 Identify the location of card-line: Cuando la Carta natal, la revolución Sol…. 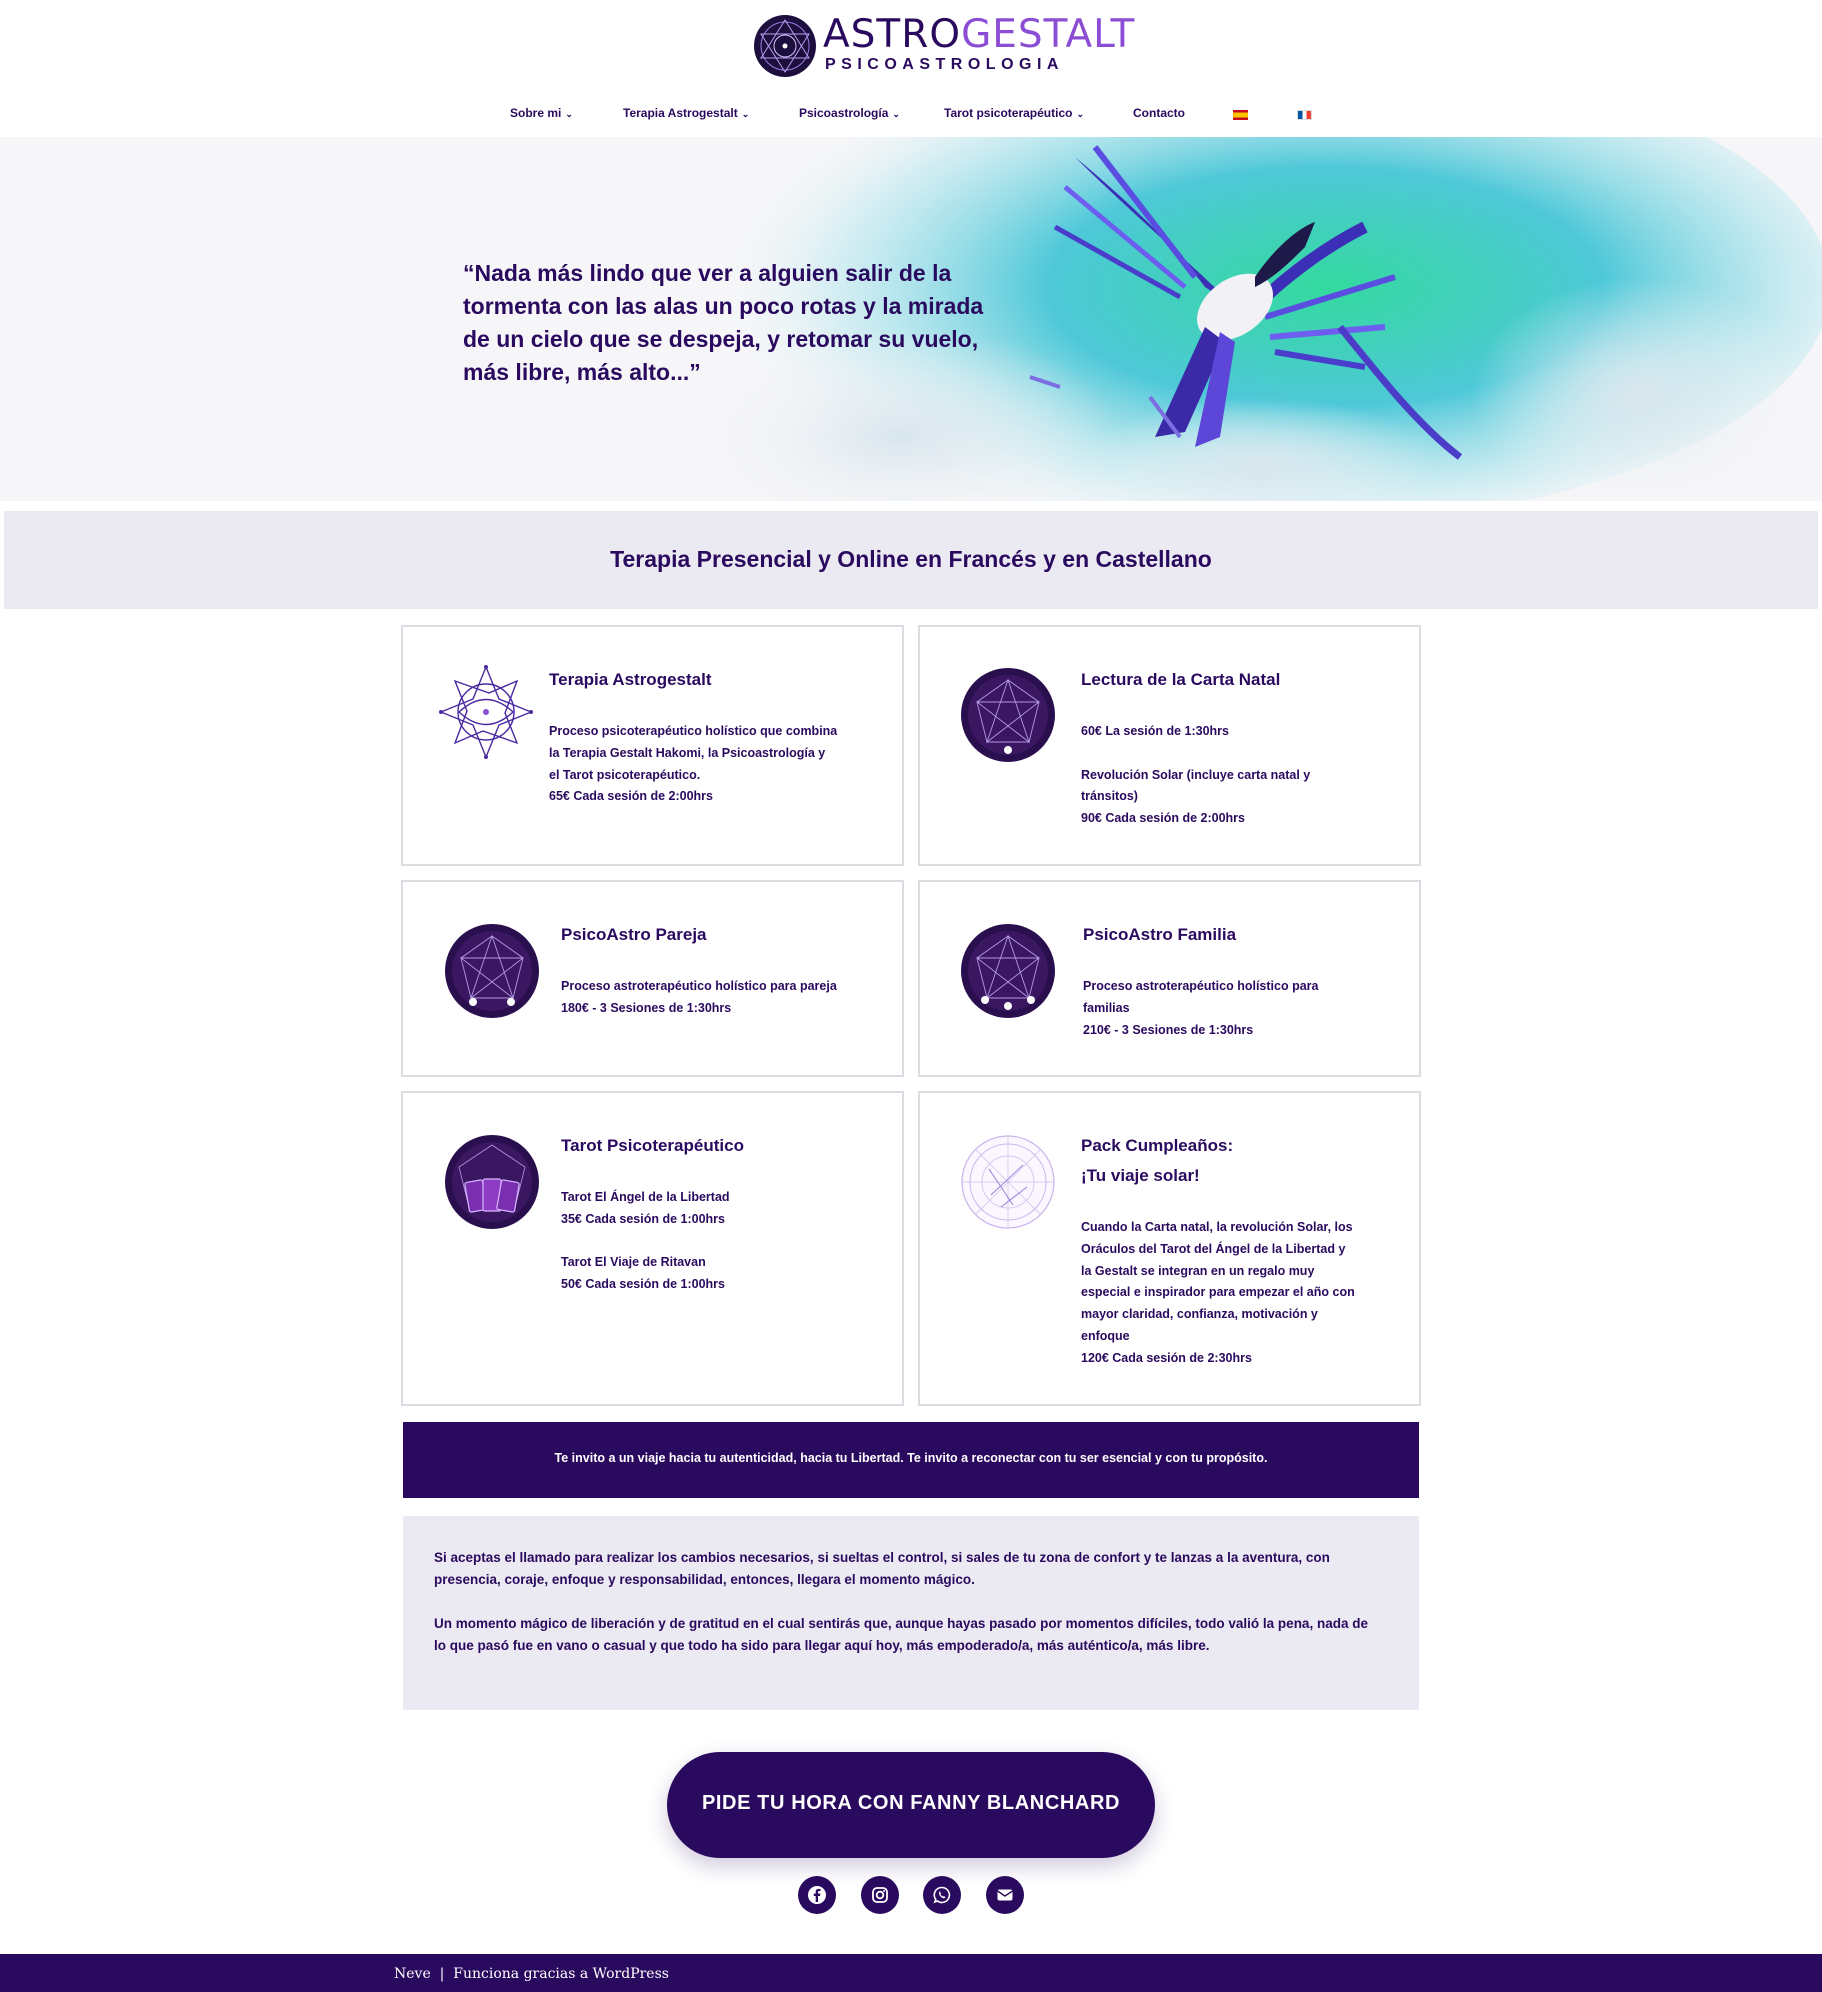
(1217, 1227).